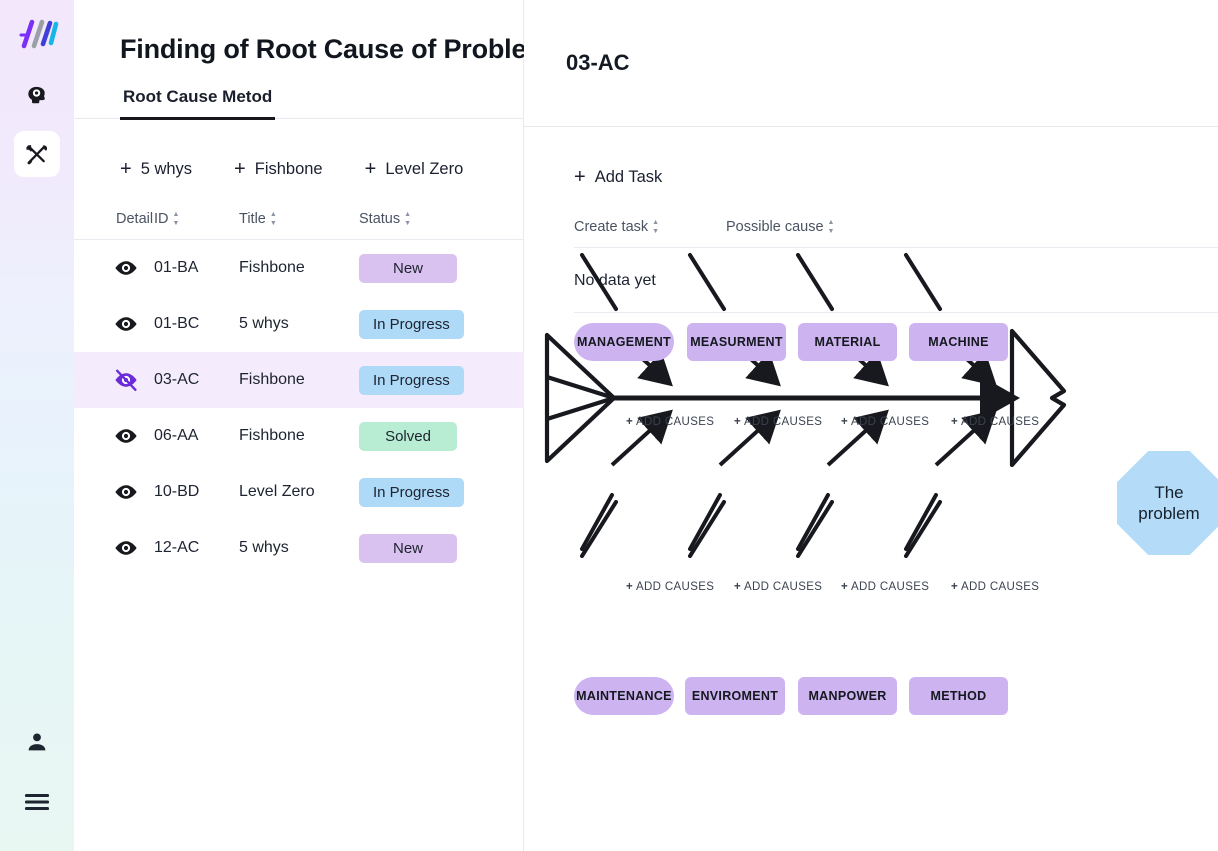  Describe the element at coordinates (736, 342) in the screenshot. I see `fishbone-category-box: MEASURMENT` at that location.